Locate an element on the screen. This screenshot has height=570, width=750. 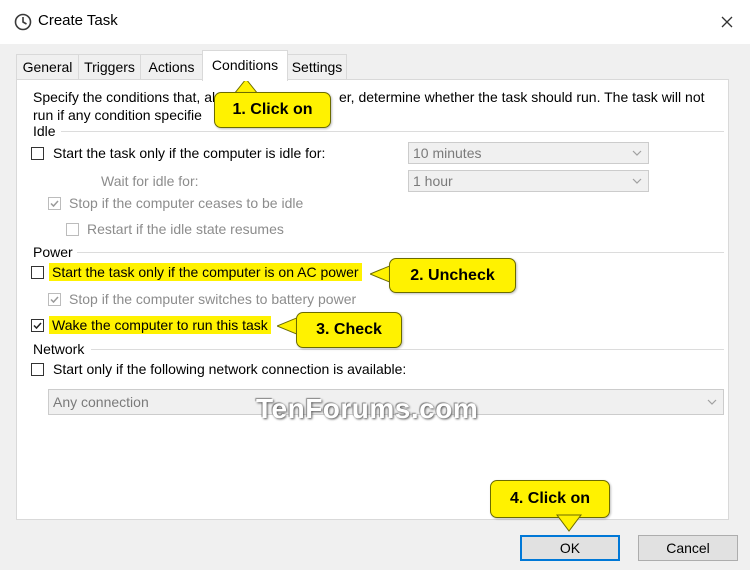
idle-divider is located at coordinates (392, 131).